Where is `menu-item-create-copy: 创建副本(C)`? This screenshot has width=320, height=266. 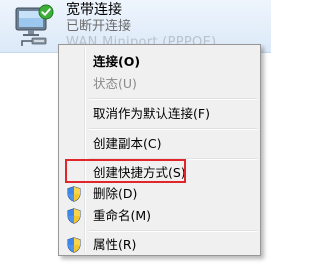 menu-item-create-copy: 创建副本(C) is located at coordinates (159, 144).